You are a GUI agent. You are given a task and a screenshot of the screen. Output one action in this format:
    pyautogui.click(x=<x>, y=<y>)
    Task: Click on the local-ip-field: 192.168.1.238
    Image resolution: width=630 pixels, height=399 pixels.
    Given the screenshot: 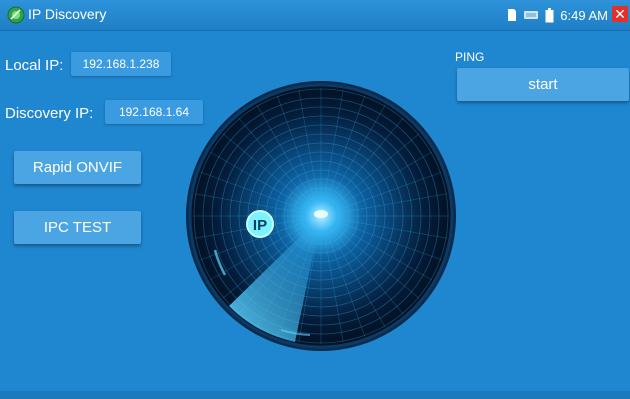 What is the action you would take?
    pyautogui.click(x=121, y=64)
    